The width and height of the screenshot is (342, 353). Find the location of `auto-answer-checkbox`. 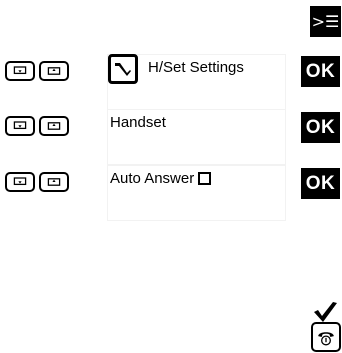

auto-answer-checkbox is located at coordinates (205, 178).